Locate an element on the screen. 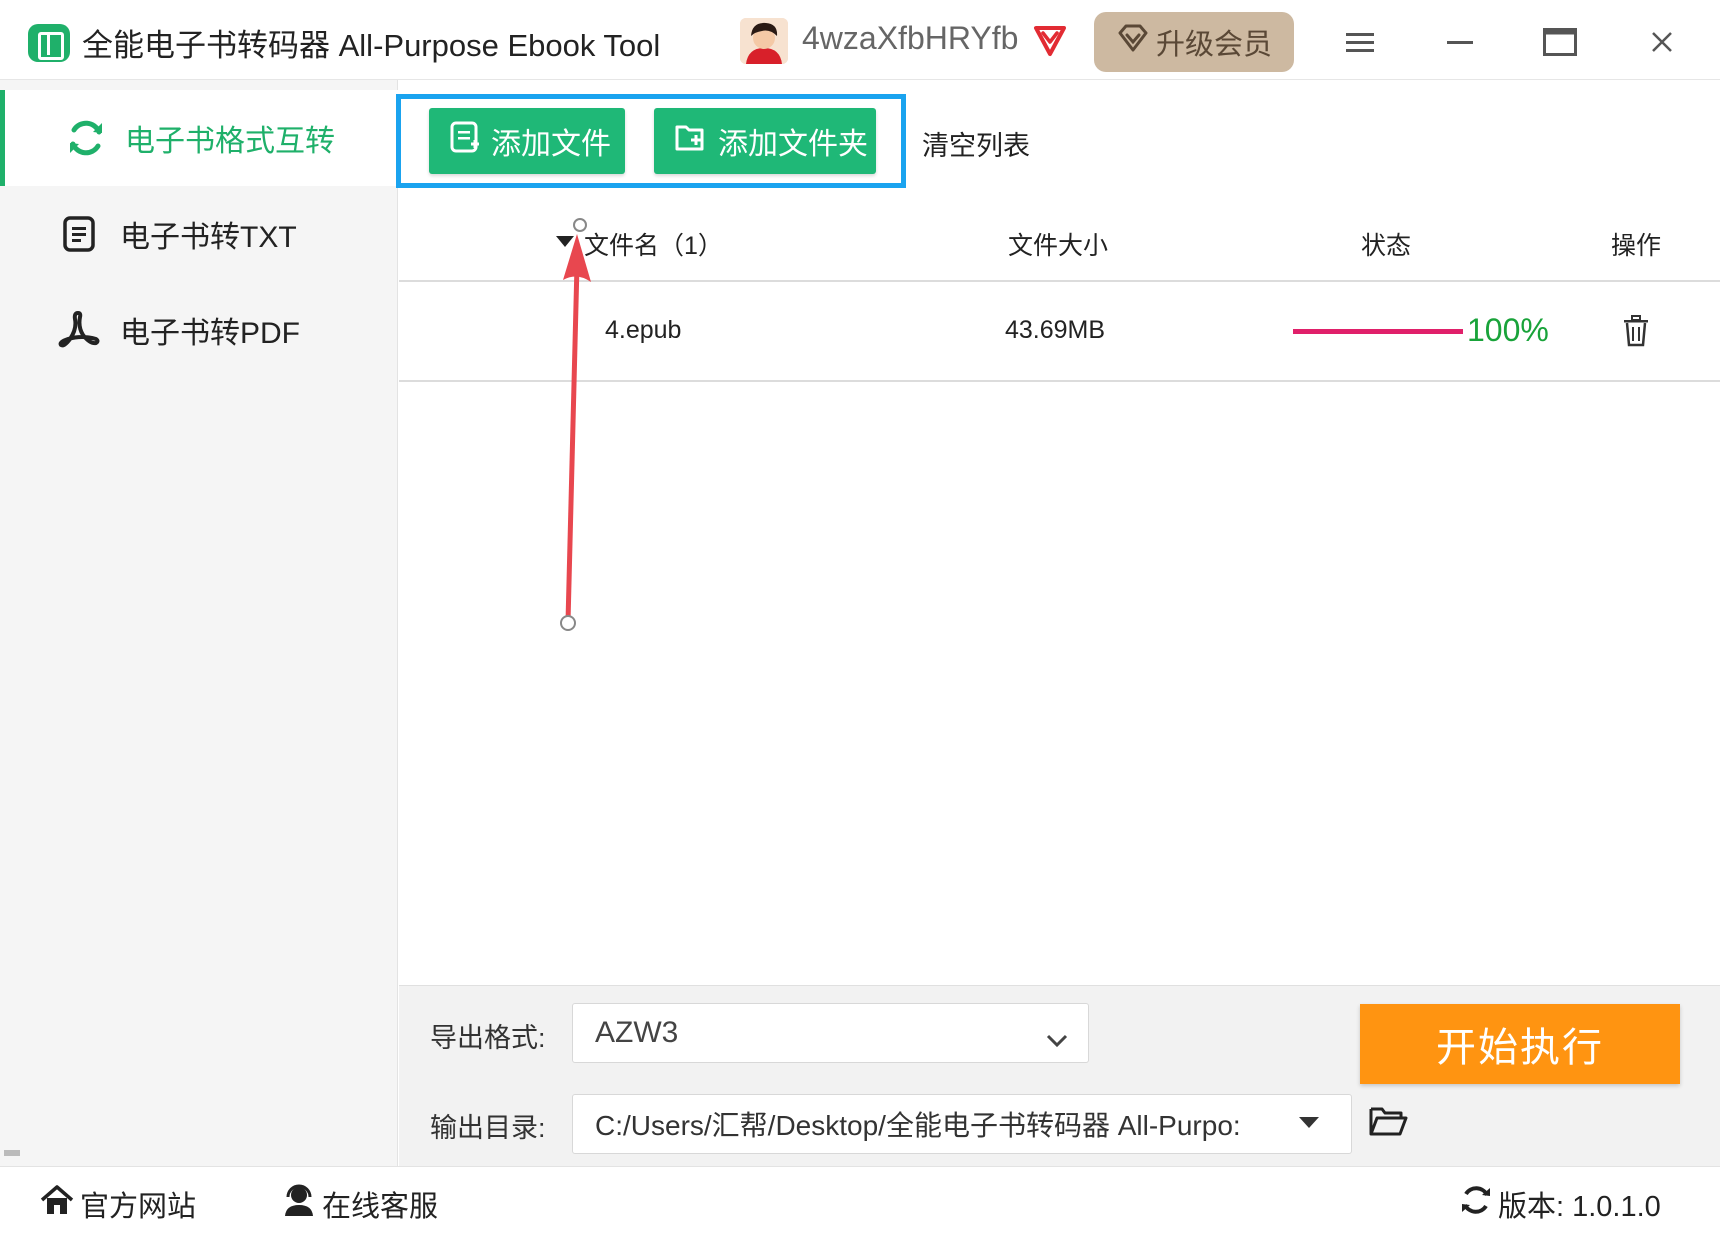  file-table-header: 文件名（1） 文件大小 状态 操作 is located at coordinates (1059, 241).